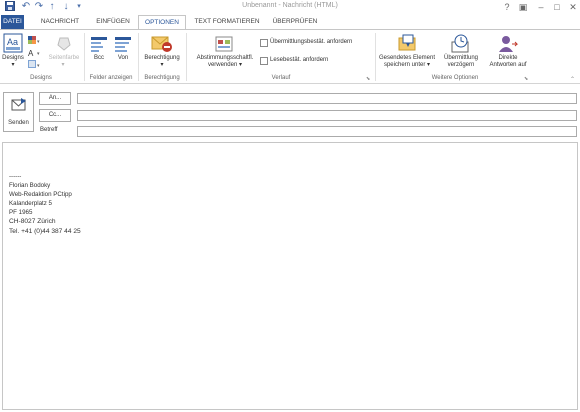 The width and height of the screenshot is (580, 412). Describe the element at coordinates (49, 130) in the screenshot. I see `subject-label: Betreff` at that location.